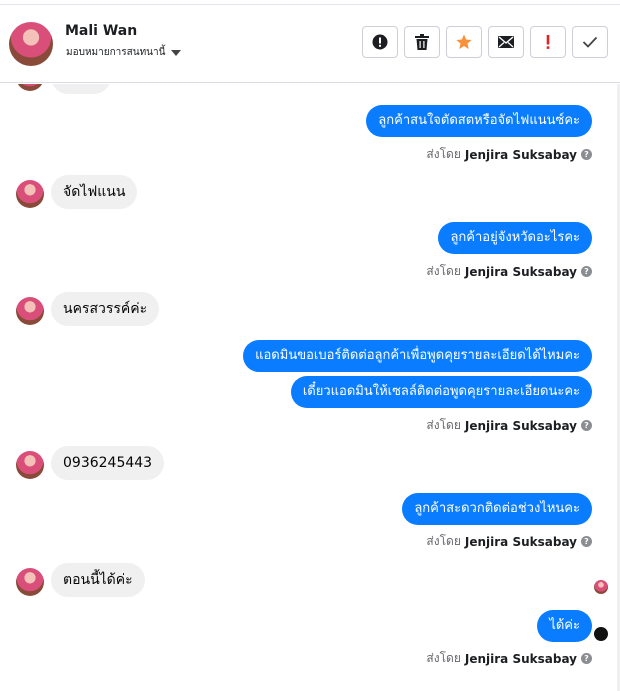 The image size is (620, 691). I want to click on delete-button, so click(422, 42).